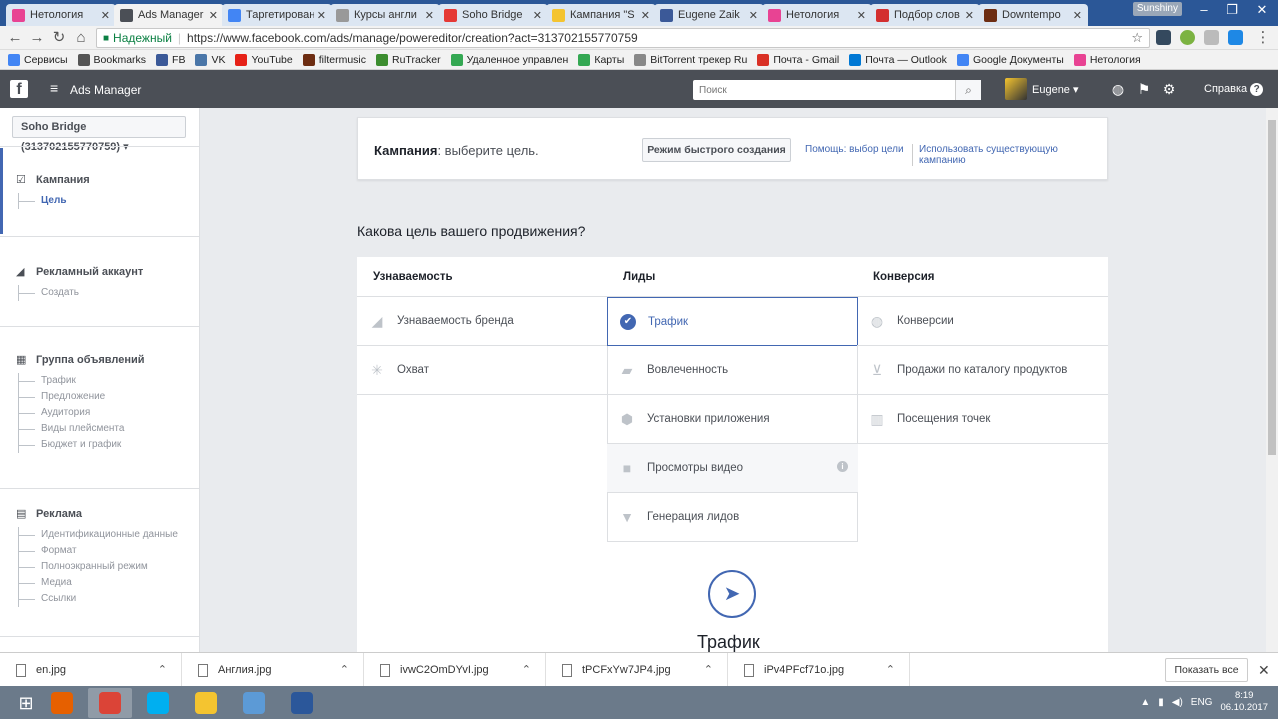 This screenshot has width=1278, height=719. I want to click on bookmark-item: Карты, so click(601, 59).